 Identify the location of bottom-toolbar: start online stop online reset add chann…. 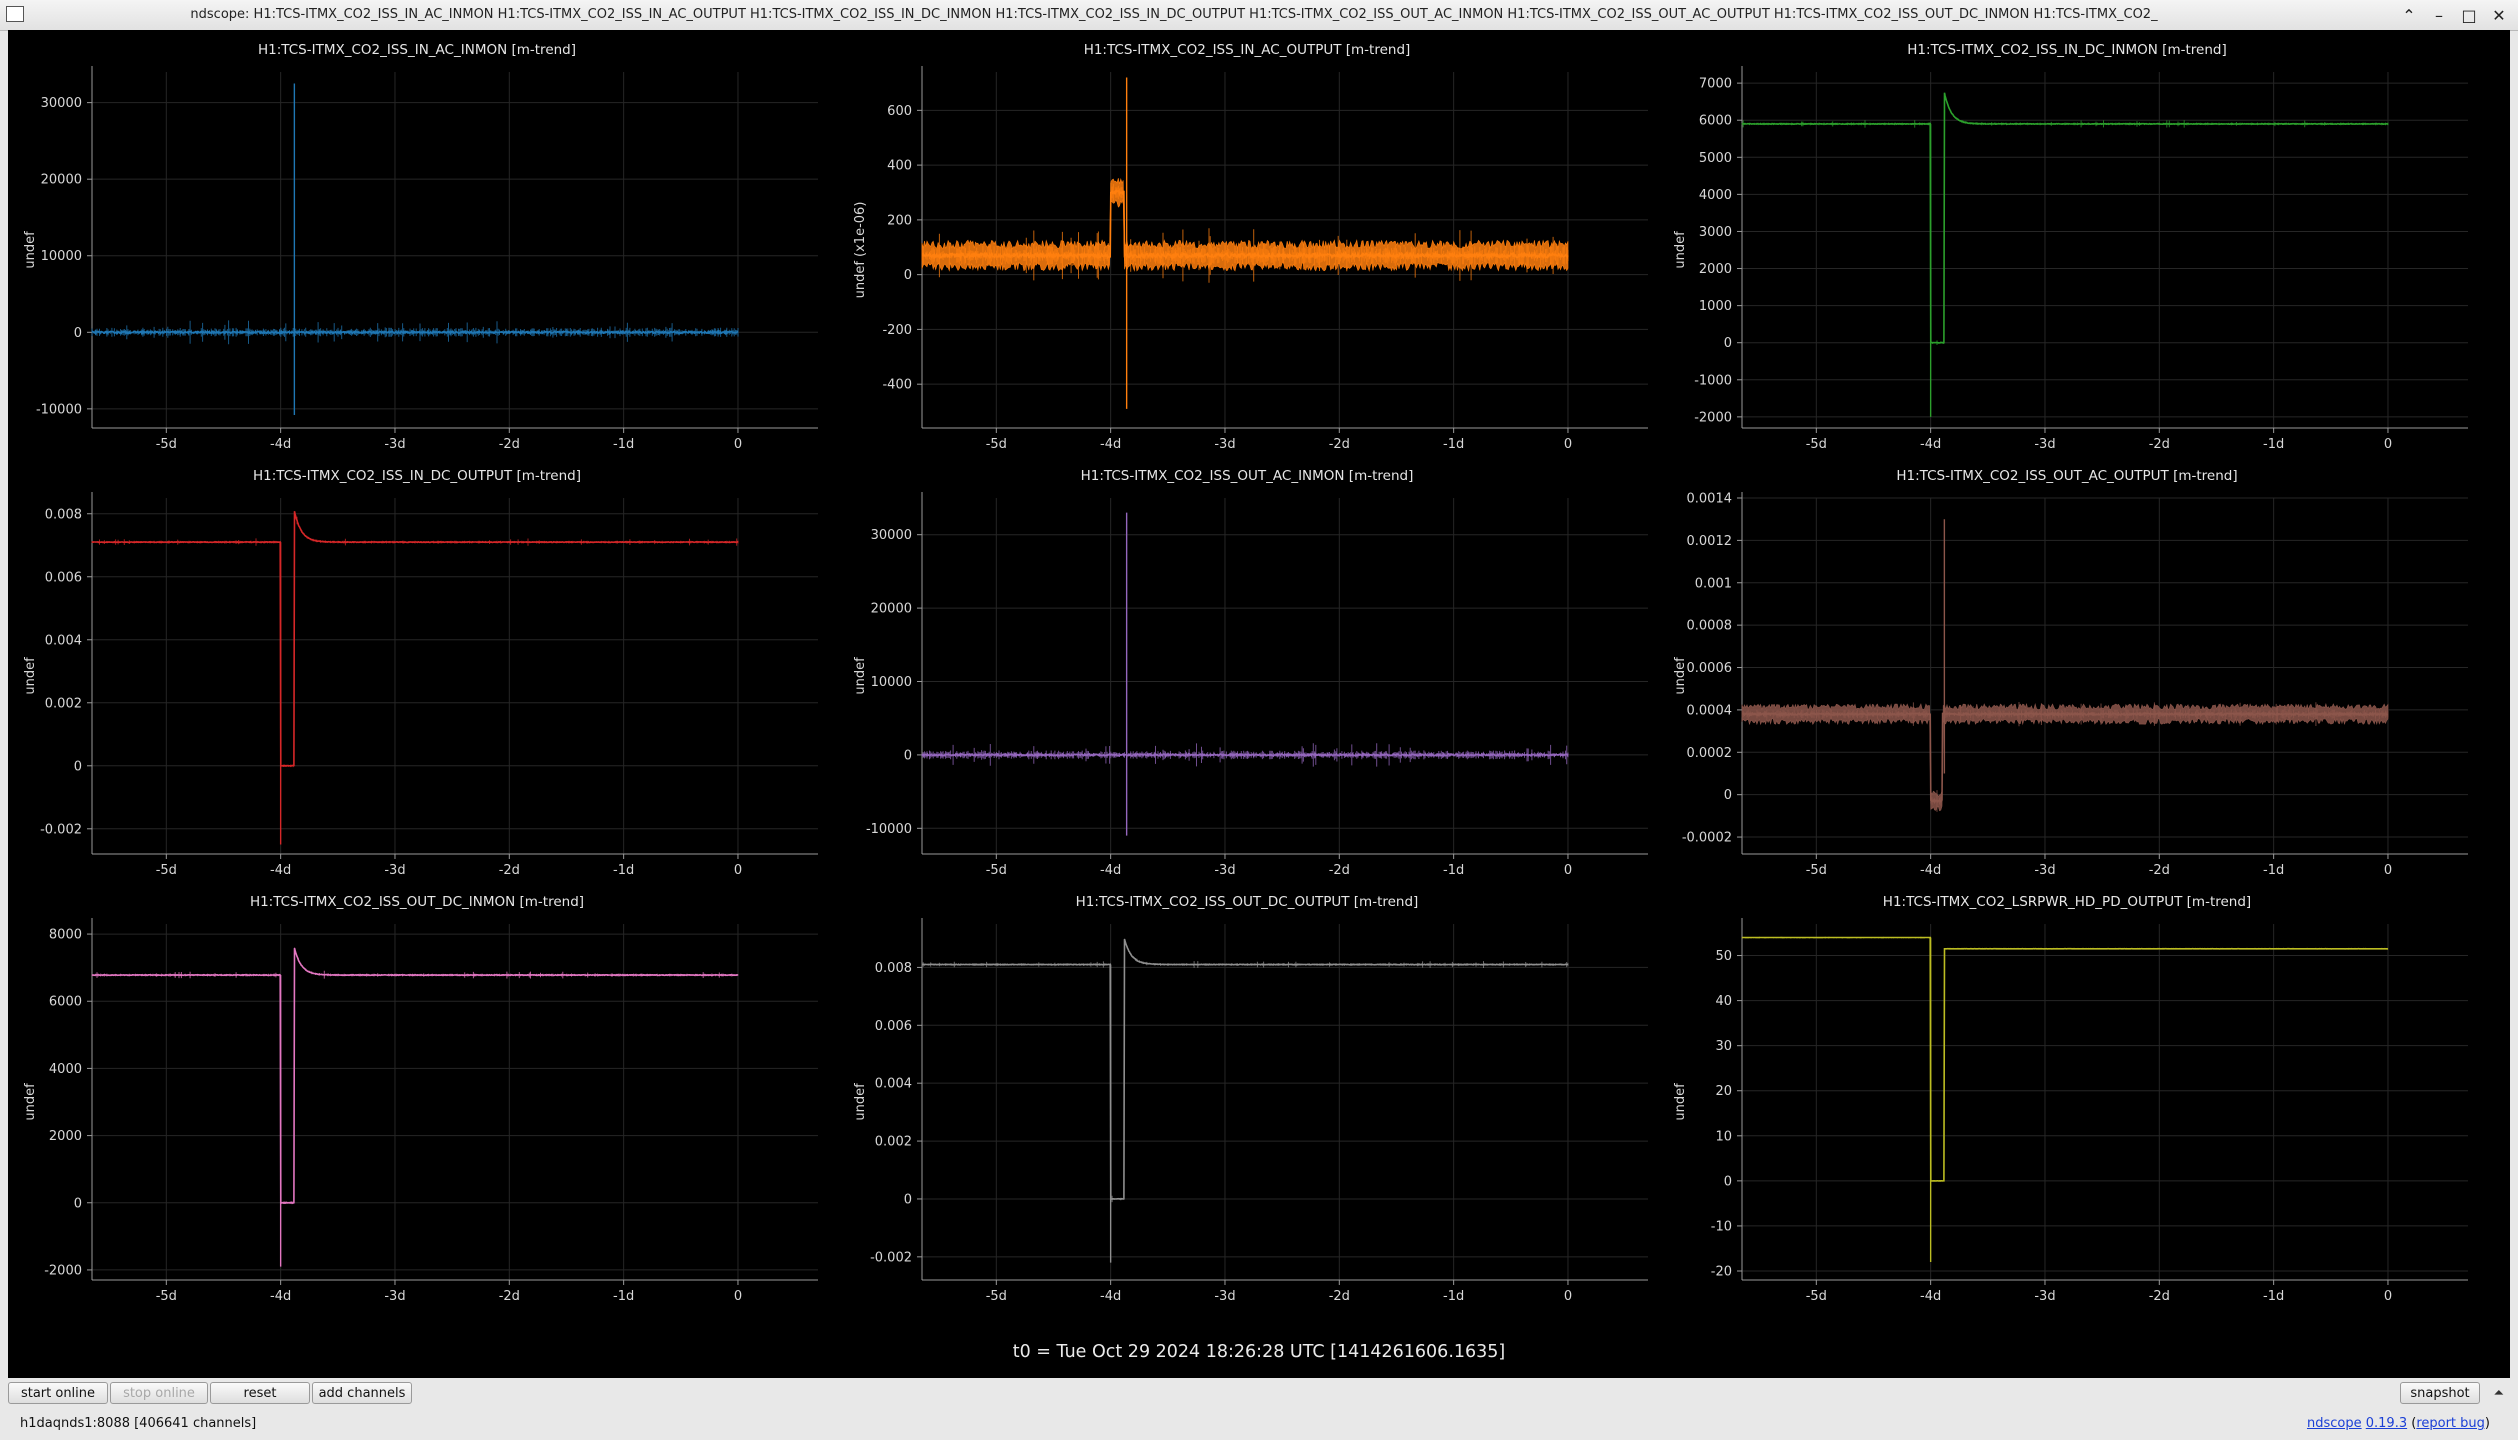
(1259, 1409).